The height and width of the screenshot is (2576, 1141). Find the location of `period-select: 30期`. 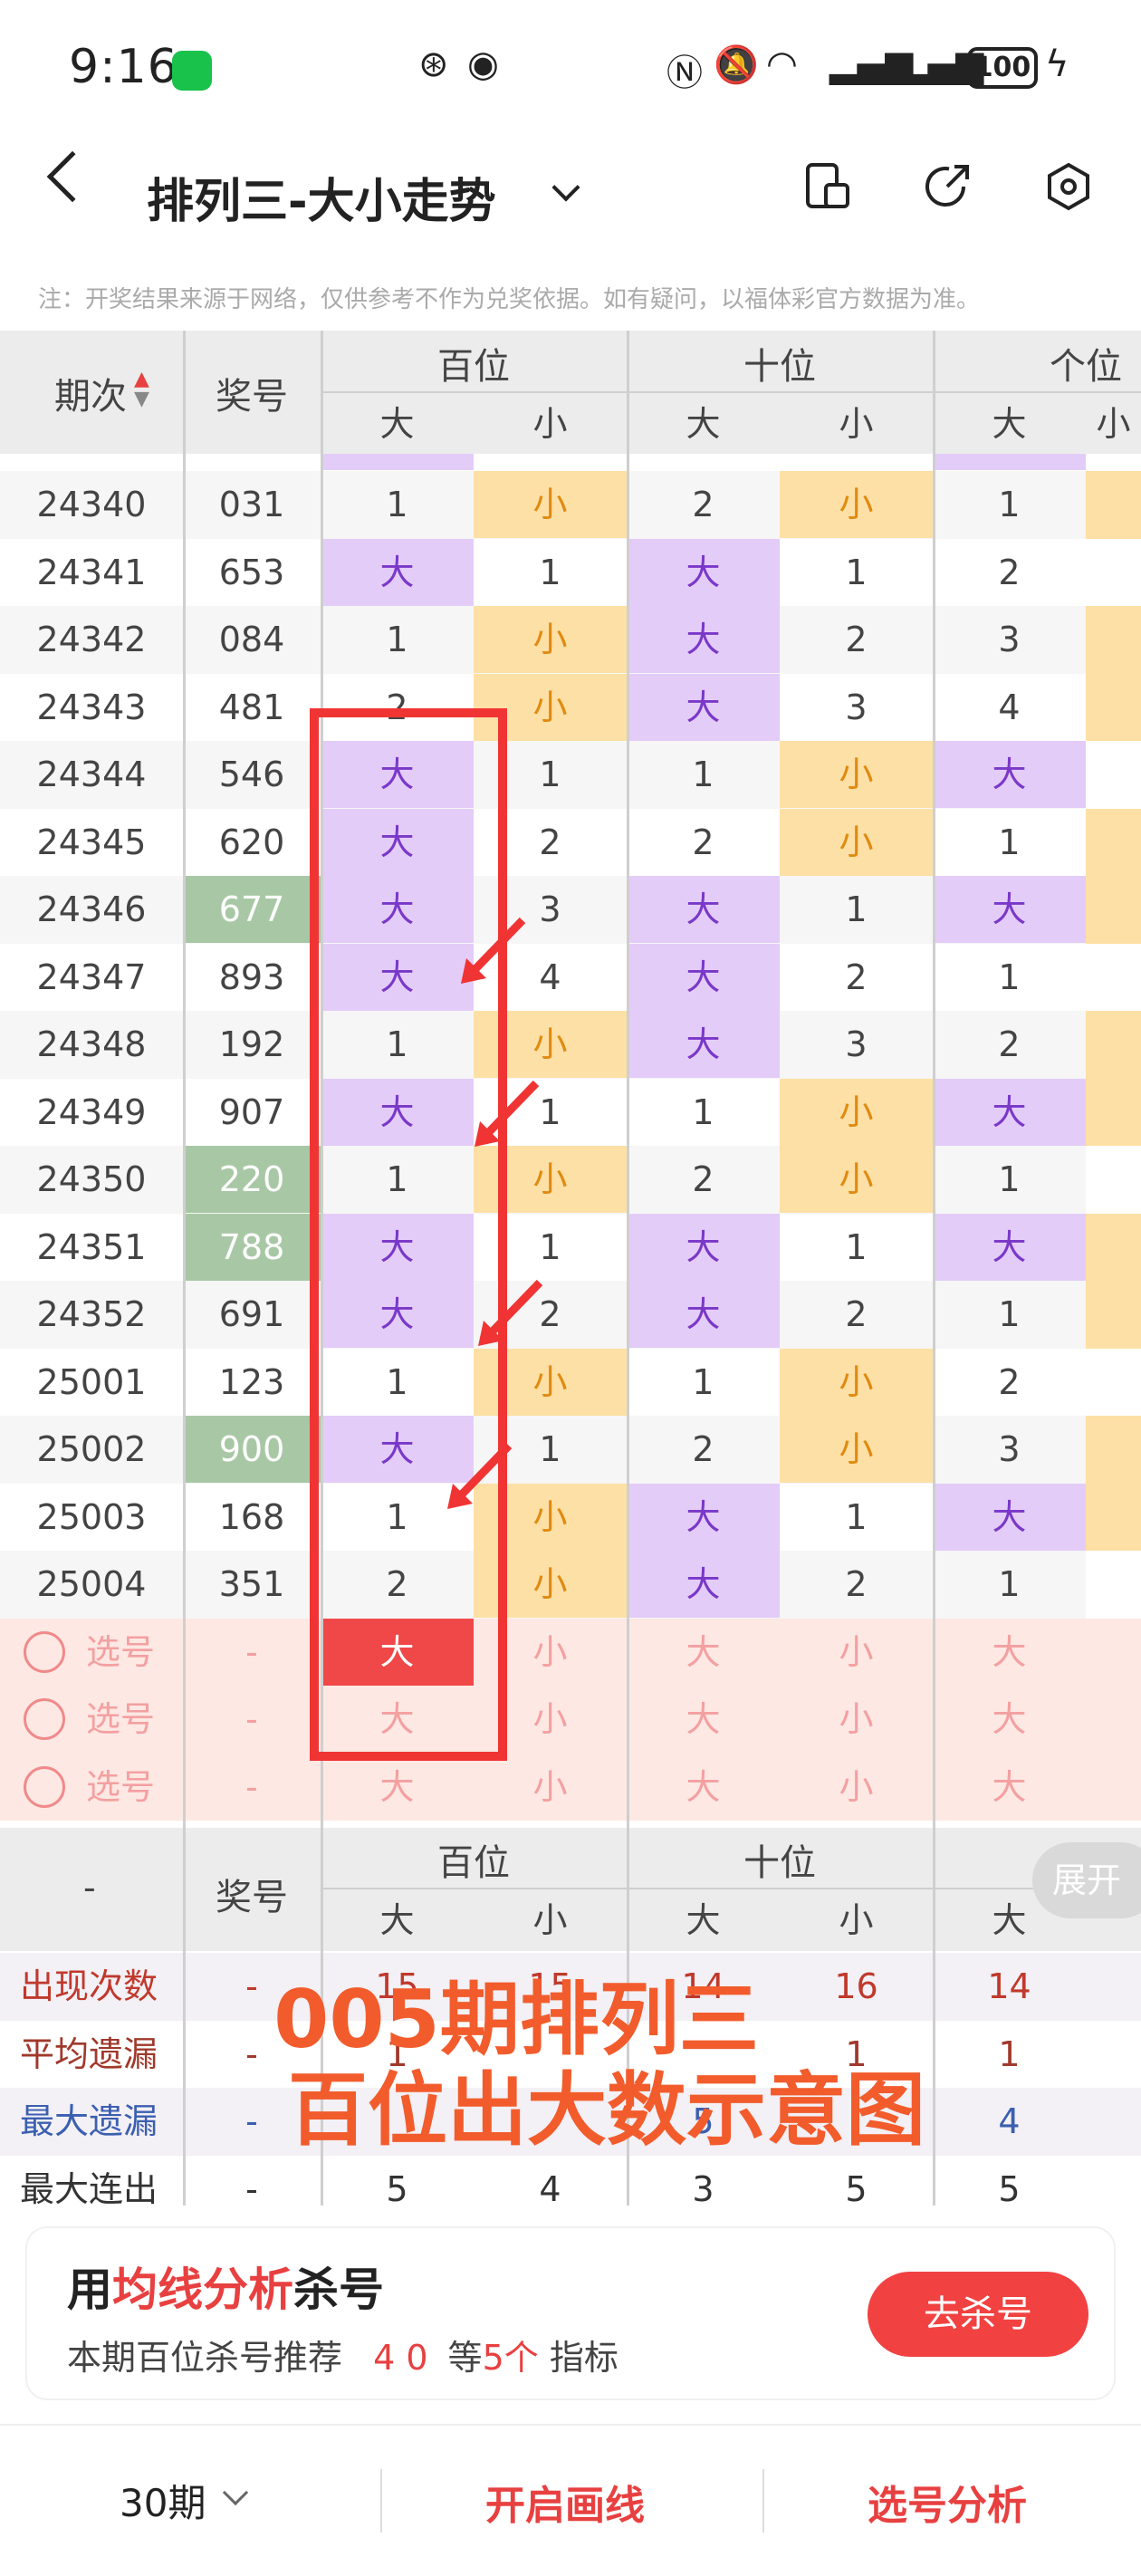

period-select: 30期 is located at coordinates (163, 2500).